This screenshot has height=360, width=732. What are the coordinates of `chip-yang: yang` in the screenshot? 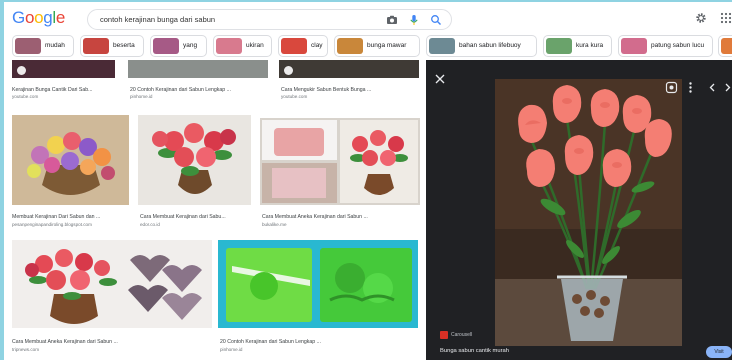 It's located at (178, 46).